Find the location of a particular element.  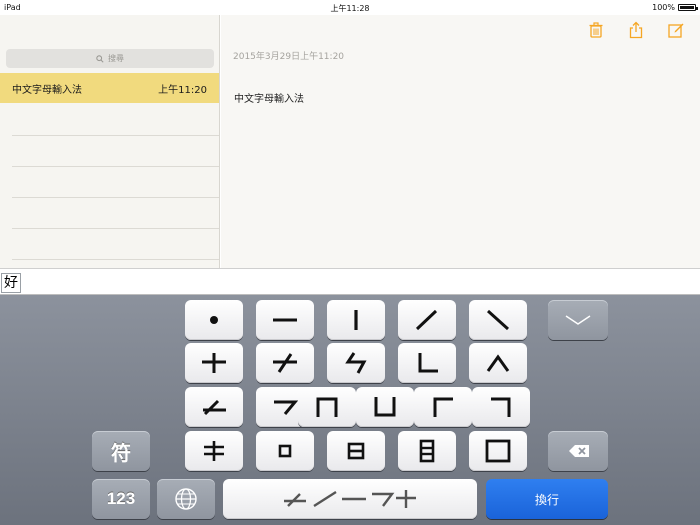

stroke-right-falling-icon is located at coordinates (498, 320).